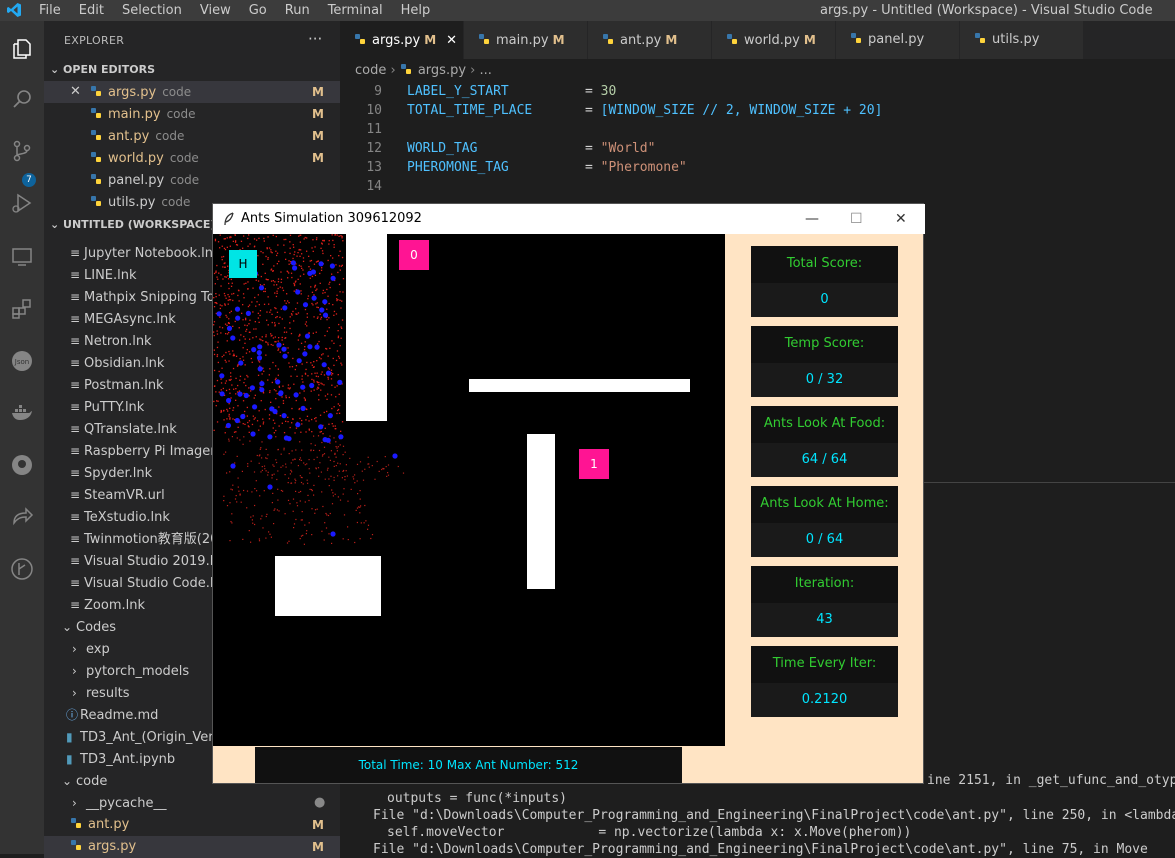 The width and height of the screenshot is (1175, 858). I want to click on code-variable: LABEL_Y_START, so click(458, 91).